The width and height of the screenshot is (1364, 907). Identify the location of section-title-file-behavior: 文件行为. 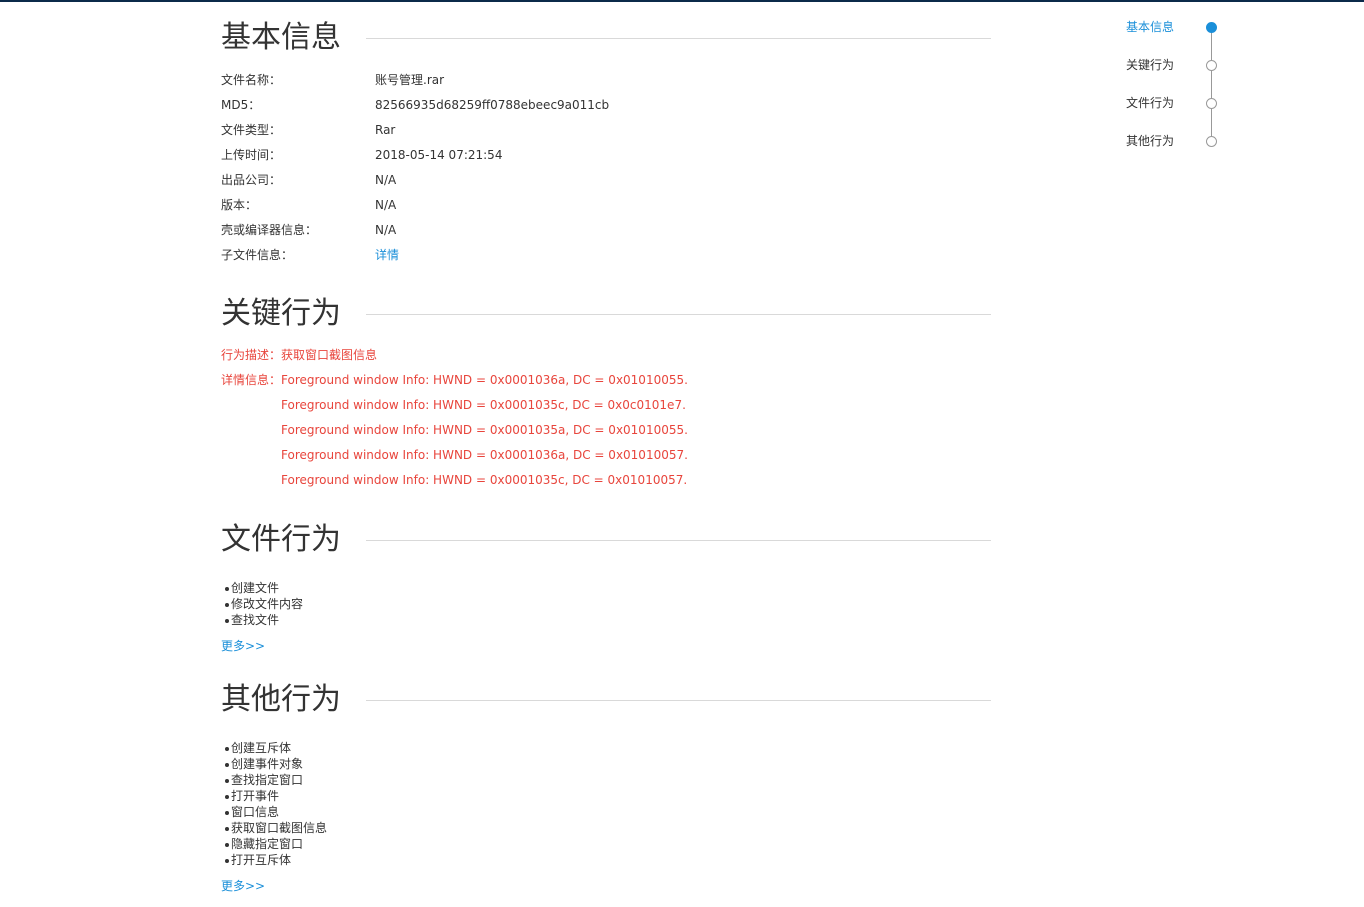
(606, 540).